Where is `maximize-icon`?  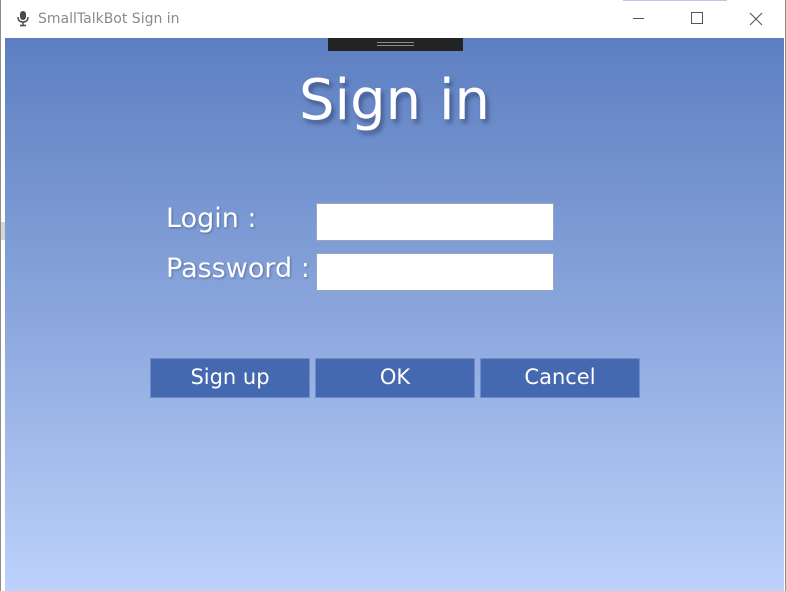 maximize-icon is located at coordinates (697, 18).